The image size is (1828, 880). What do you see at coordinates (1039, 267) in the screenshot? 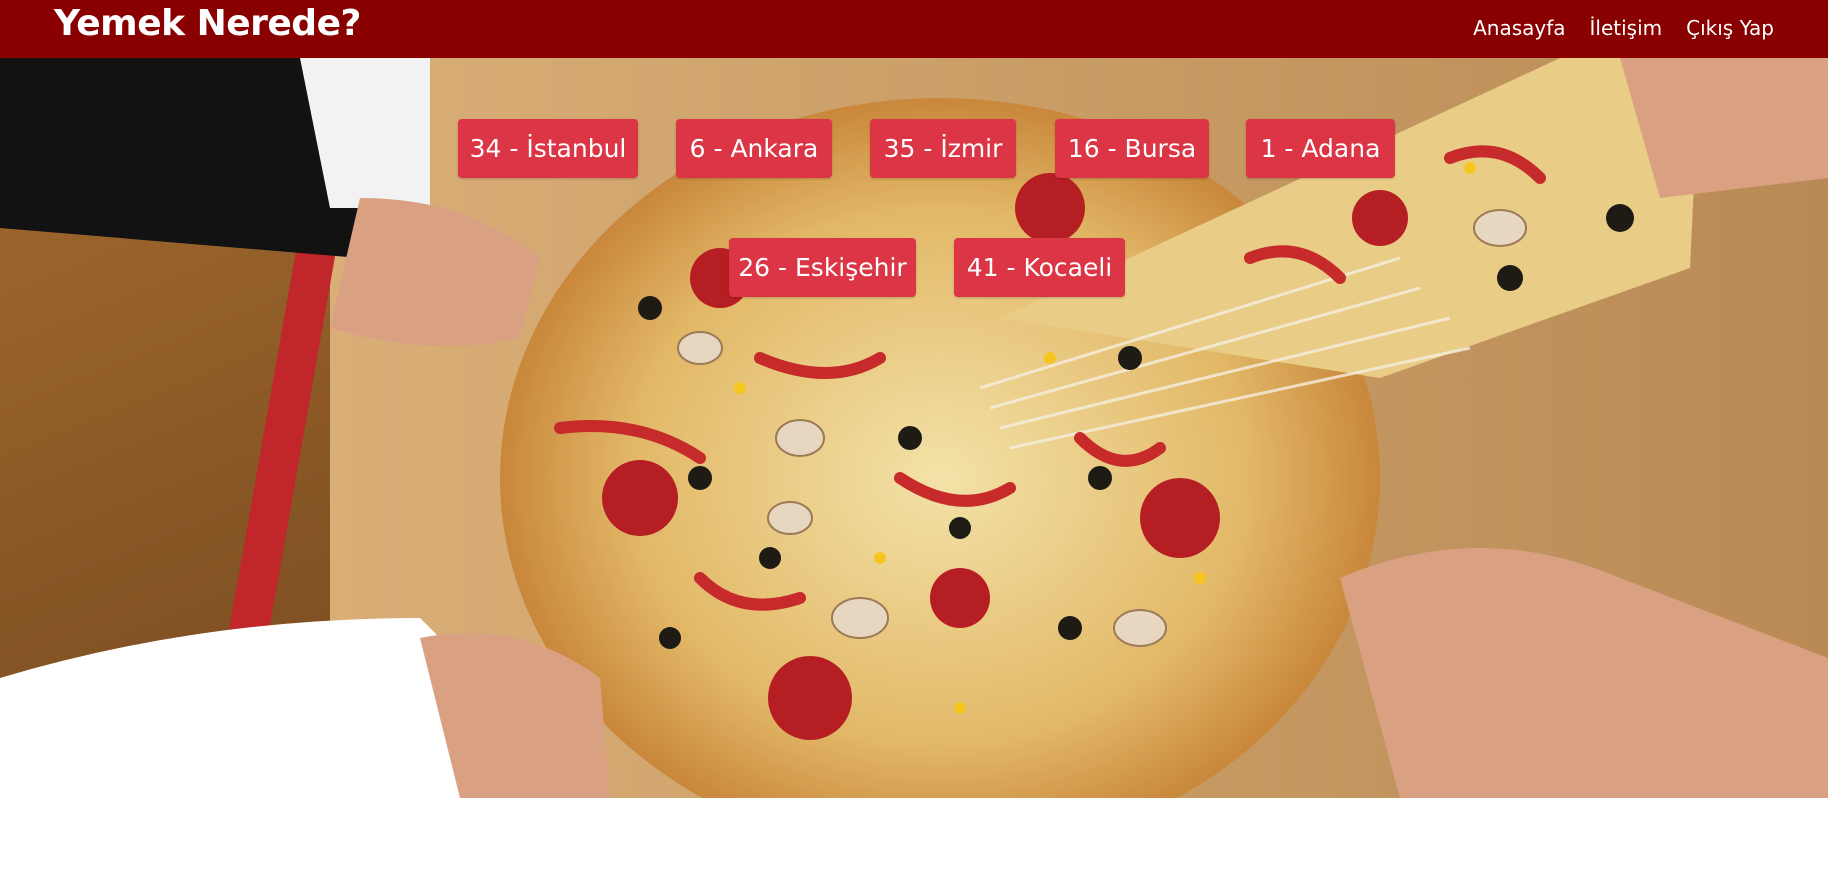
I see `city-button-kocaeli: 41 - Kocaeli` at bounding box center [1039, 267].